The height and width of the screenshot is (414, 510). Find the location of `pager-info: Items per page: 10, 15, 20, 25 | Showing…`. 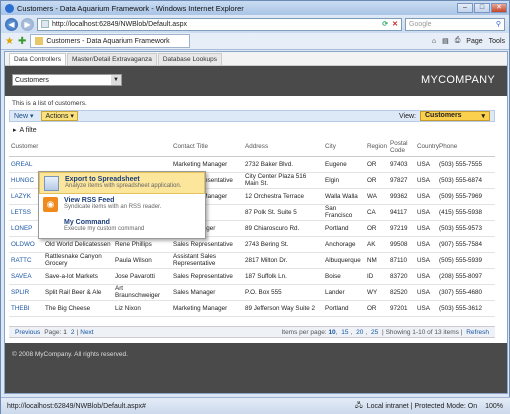

pager-info: Items per page: 10, 15, 20, 25 | Showing… is located at coordinates (385, 332).